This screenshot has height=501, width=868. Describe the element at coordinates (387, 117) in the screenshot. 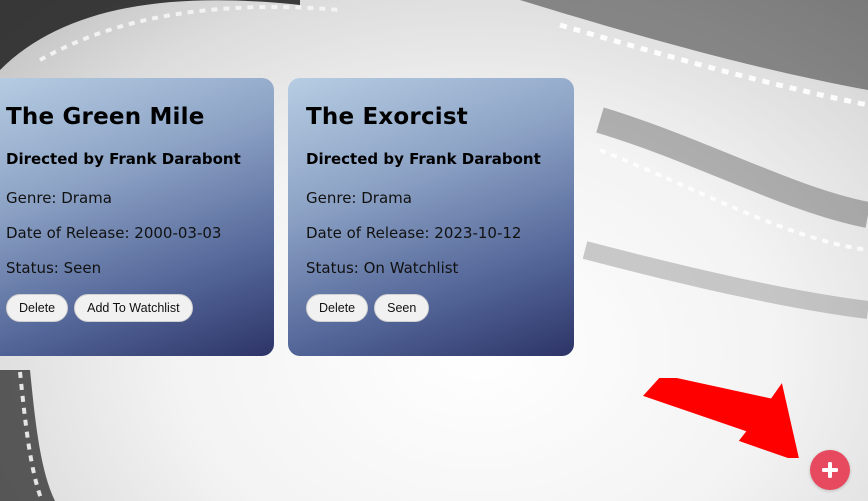

I see `movie-title: The Exorcist` at that location.